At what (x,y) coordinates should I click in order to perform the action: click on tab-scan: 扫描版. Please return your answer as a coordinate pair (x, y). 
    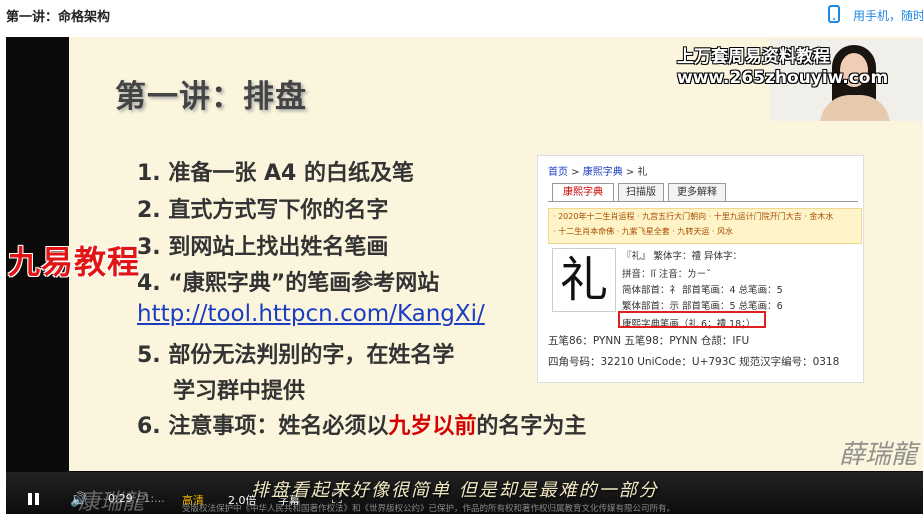
    Looking at the image, I should click on (641, 192).